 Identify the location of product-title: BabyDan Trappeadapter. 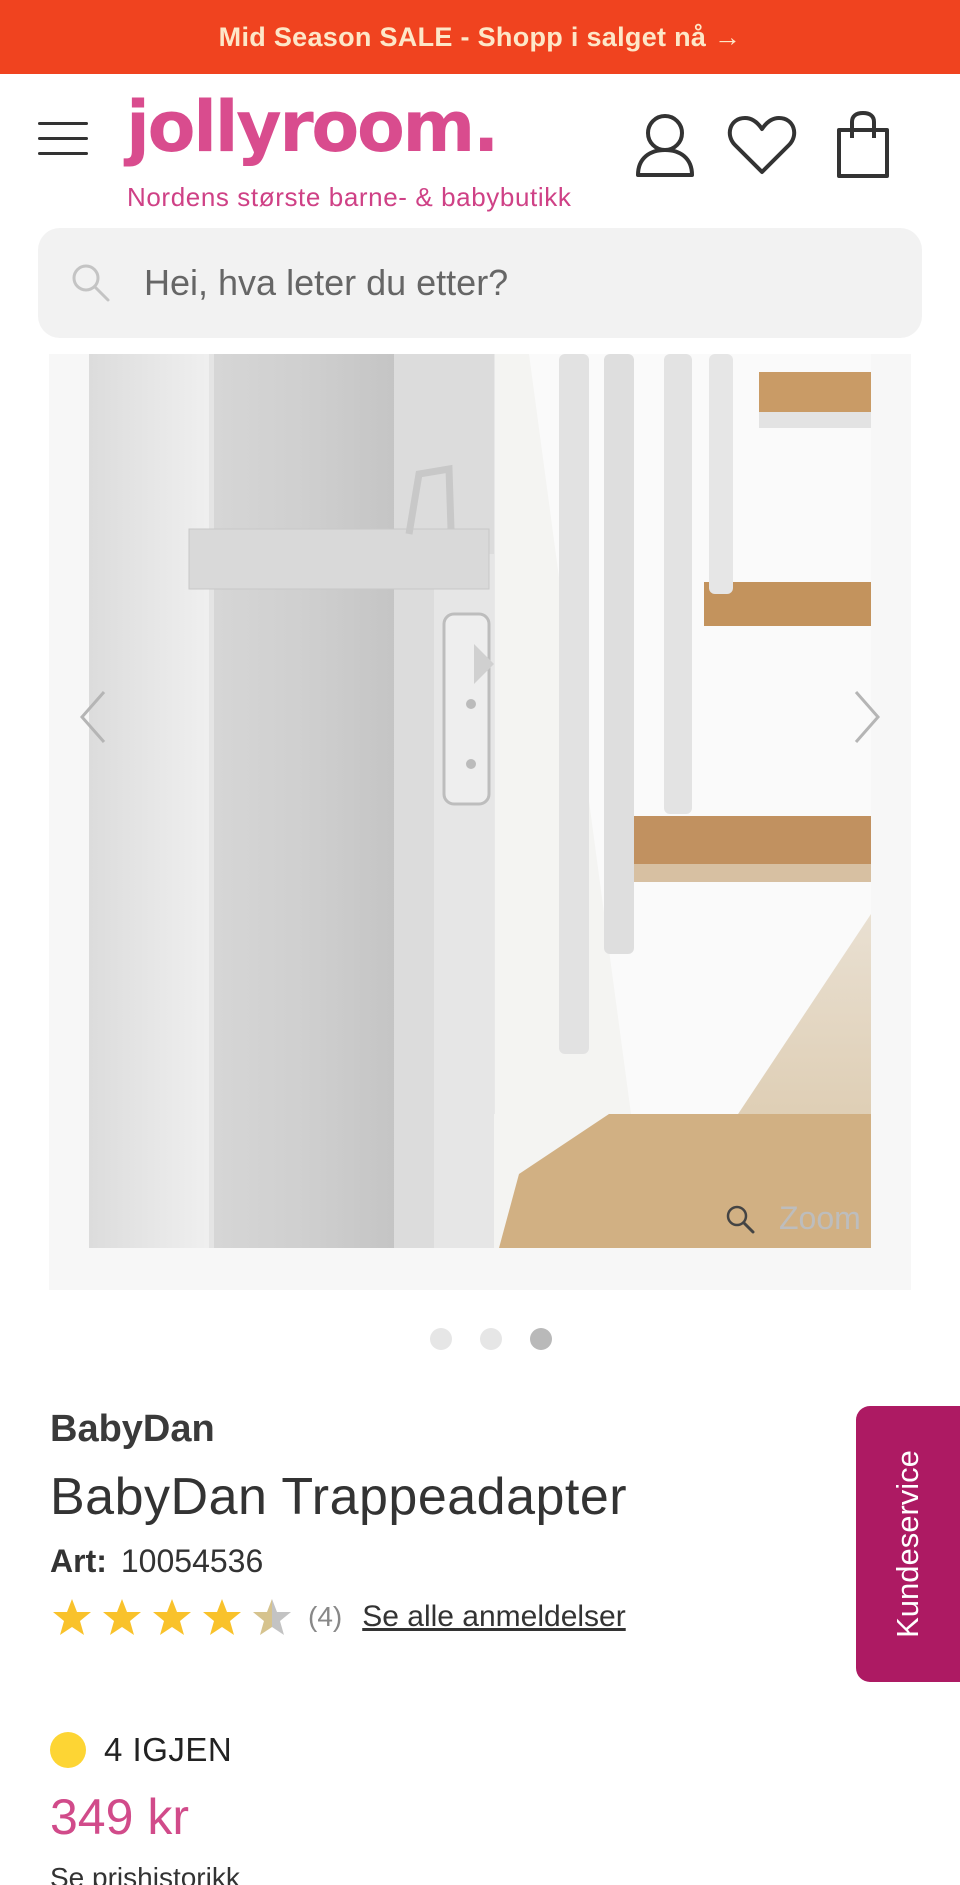
(339, 1497).